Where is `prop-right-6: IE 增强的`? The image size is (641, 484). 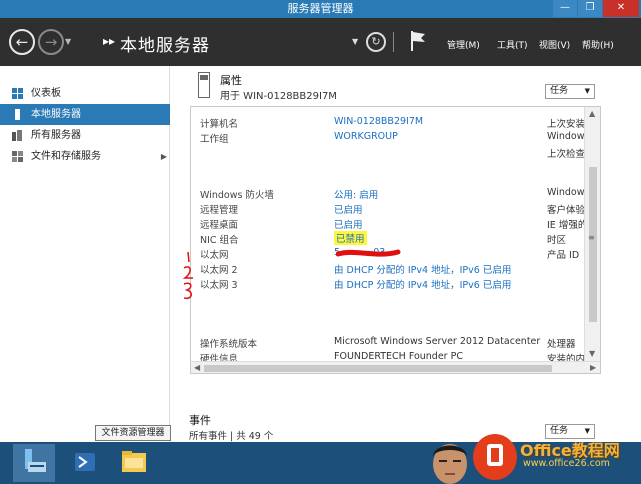 prop-right-6: IE 增强的 is located at coordinates (567, 225).